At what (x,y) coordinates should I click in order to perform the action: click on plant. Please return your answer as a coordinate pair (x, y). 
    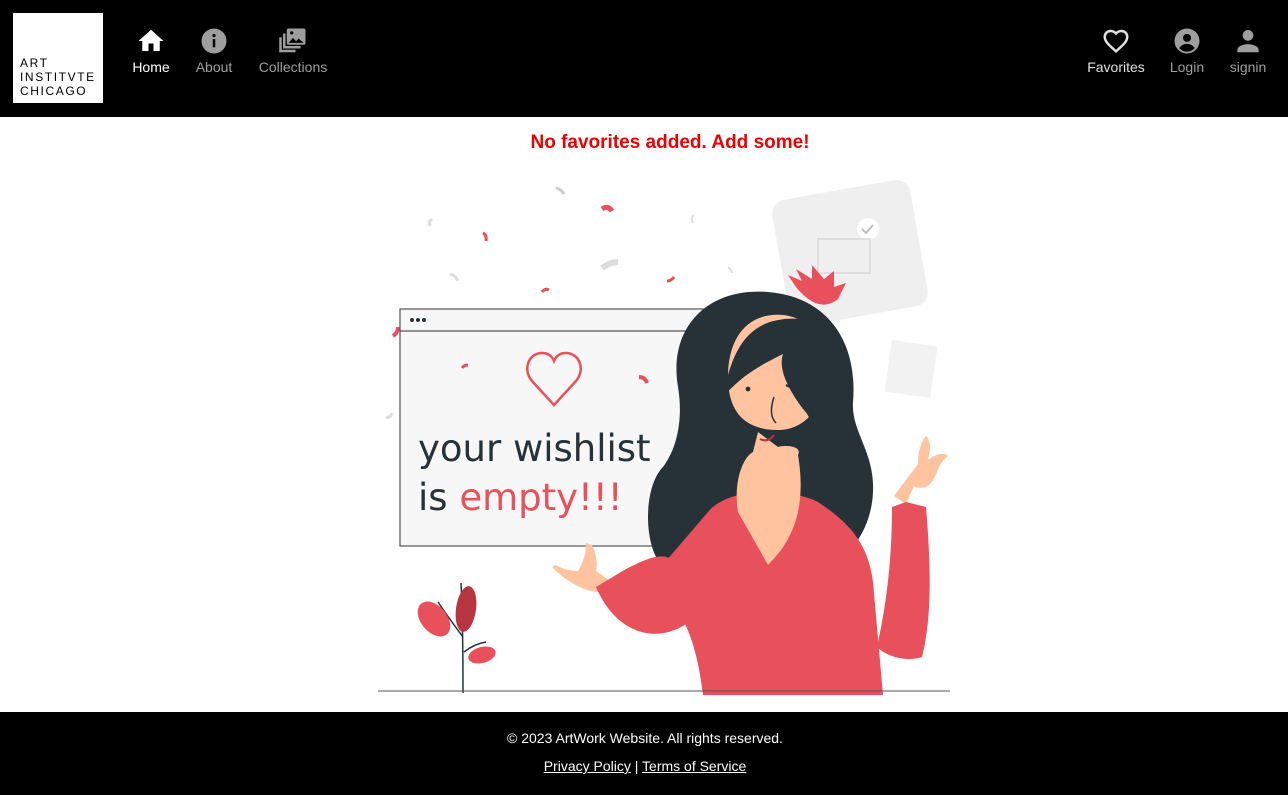
    Looking at the image, I should click on (456, 638).